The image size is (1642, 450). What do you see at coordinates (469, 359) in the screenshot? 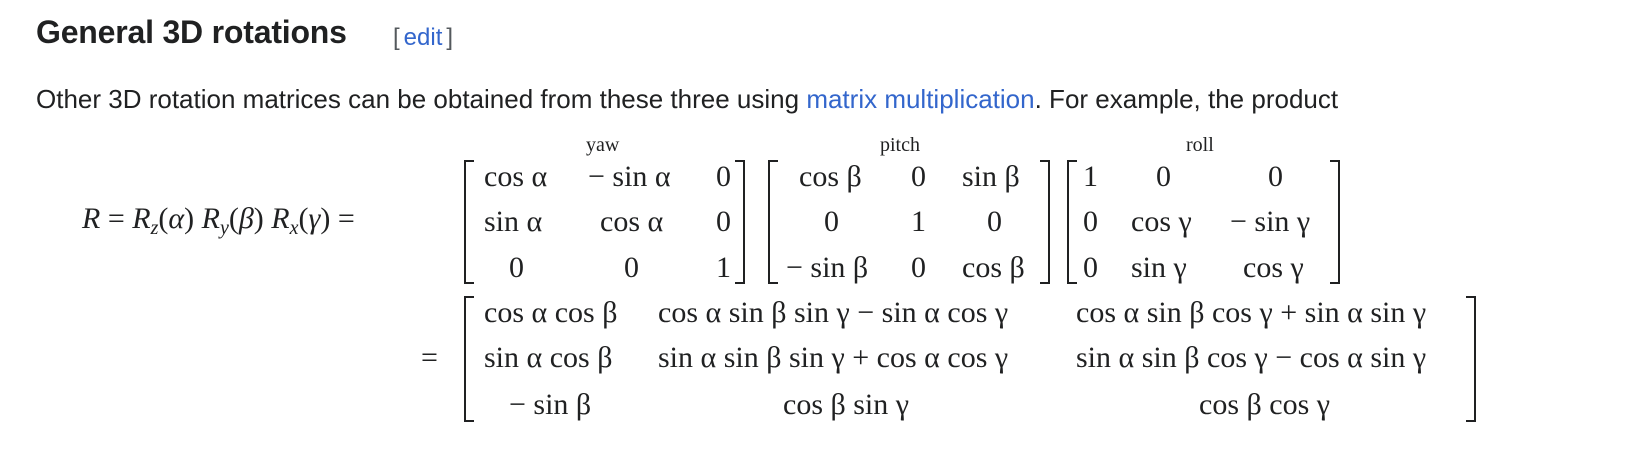
I see `result-matrix-left-bracket` at bounding box center [469, 359].